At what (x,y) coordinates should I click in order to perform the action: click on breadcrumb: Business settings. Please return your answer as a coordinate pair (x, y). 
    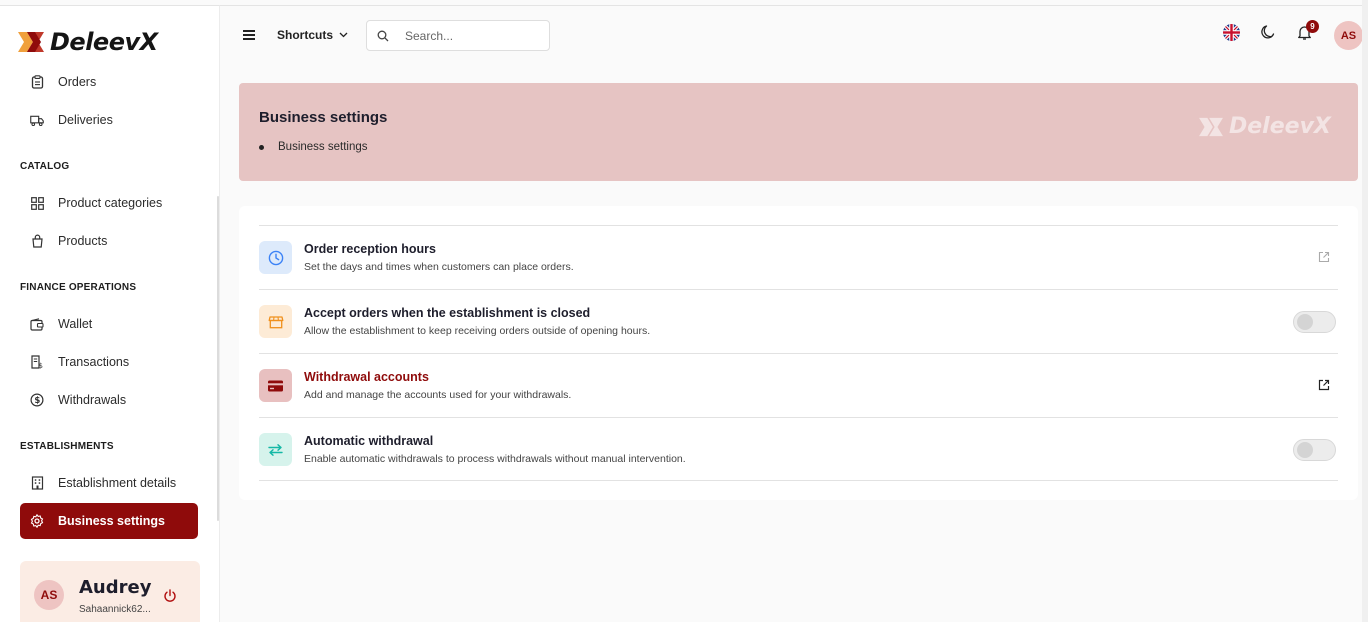
    Looking at the image, I should click on (313, 147).